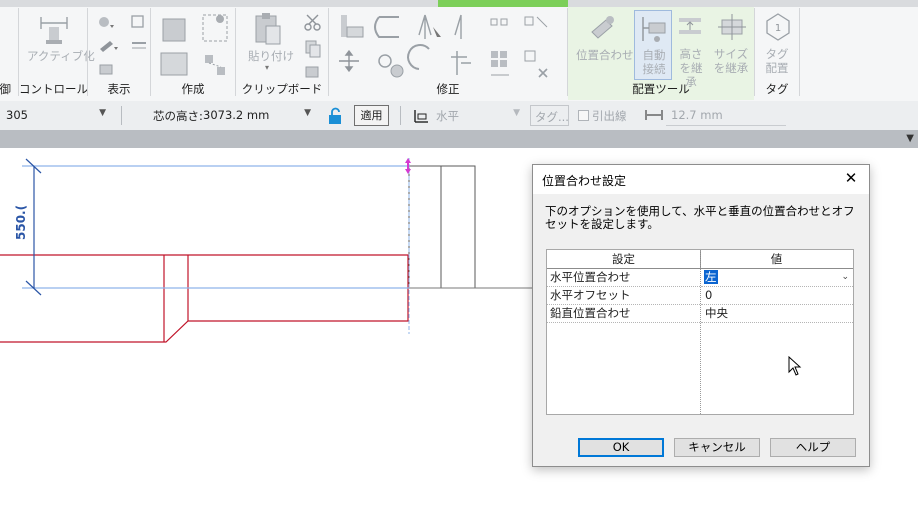  I want to click on panel-label: 作成, so click(193, 89).